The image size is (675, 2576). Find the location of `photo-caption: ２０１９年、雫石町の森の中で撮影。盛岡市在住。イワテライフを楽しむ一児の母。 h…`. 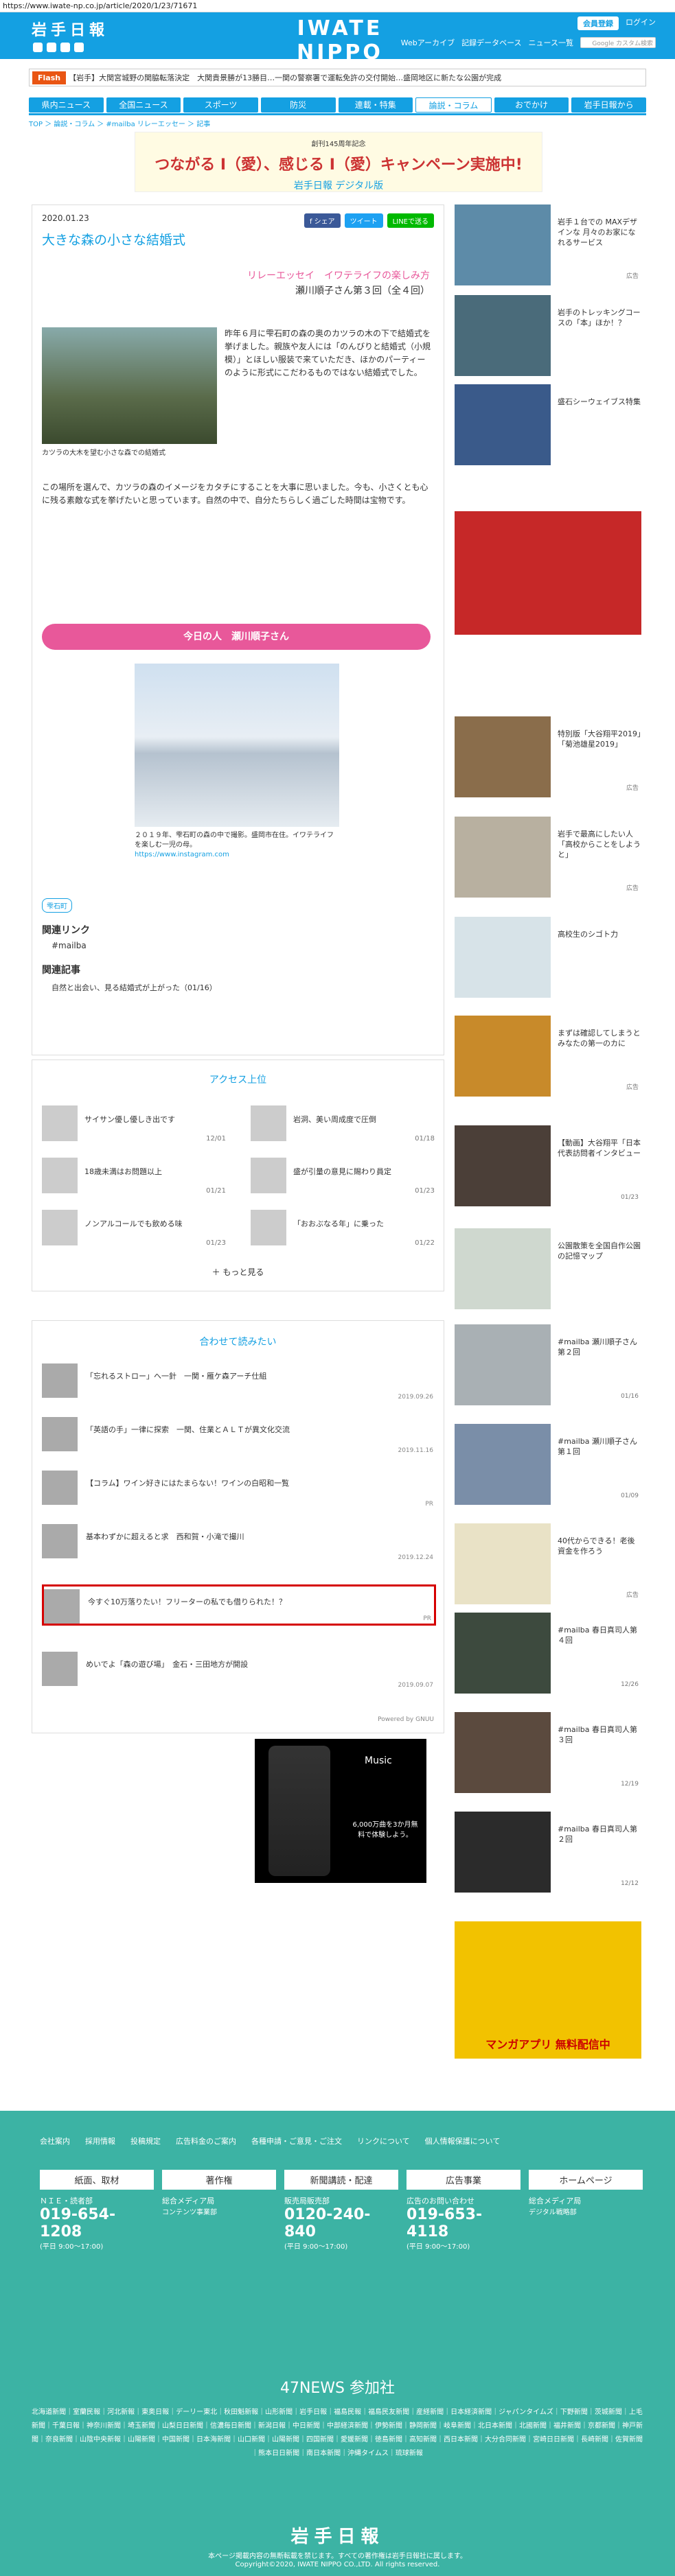

photo-caption: ２０１９年、雫石町の森の中で撮影。盛岡市在住。イワテライフを楽しむ一児の母。 h… is located at coordinates (237, 845).